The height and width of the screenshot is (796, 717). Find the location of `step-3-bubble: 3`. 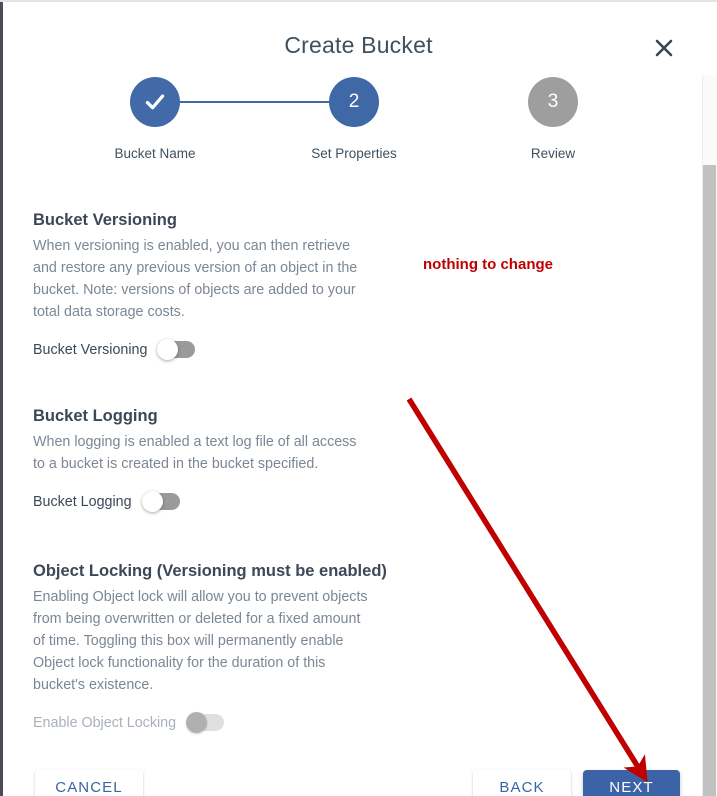

step-3-bubble: 3 is located at coordinates (553, 102).